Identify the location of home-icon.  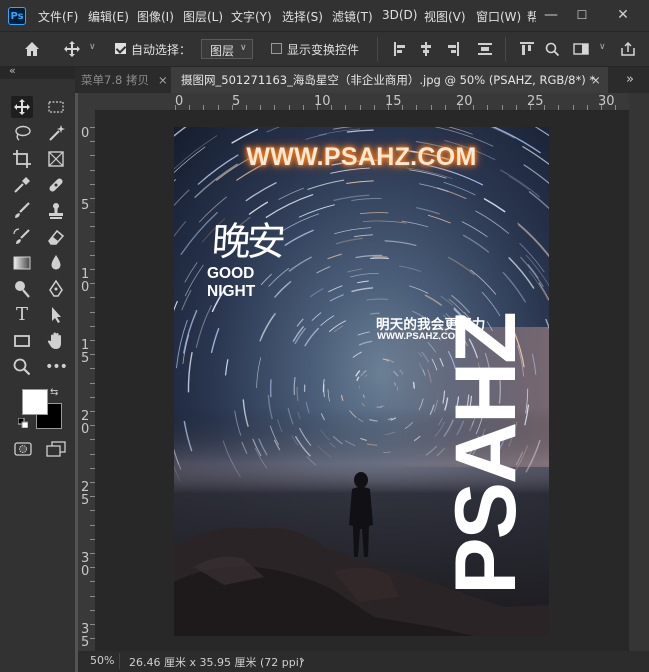
(32, 49).